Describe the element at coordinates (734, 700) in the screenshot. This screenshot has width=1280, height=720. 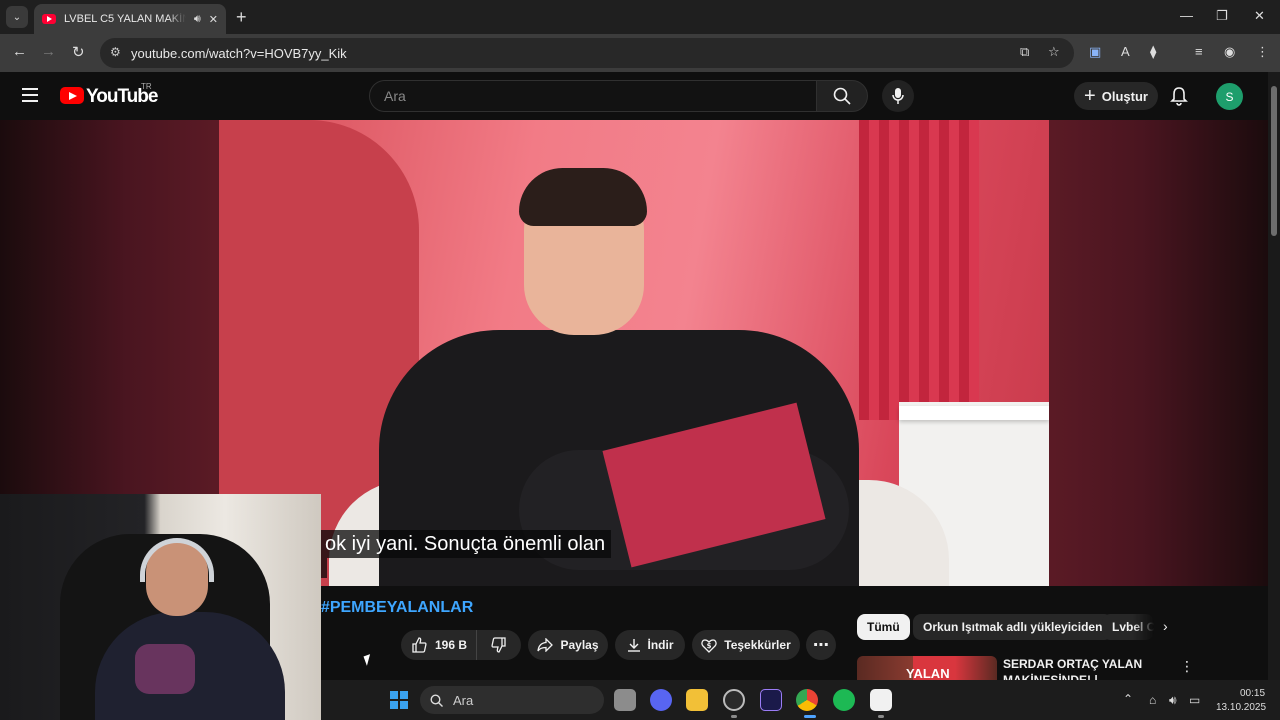
I see `obs-icon` at that location.